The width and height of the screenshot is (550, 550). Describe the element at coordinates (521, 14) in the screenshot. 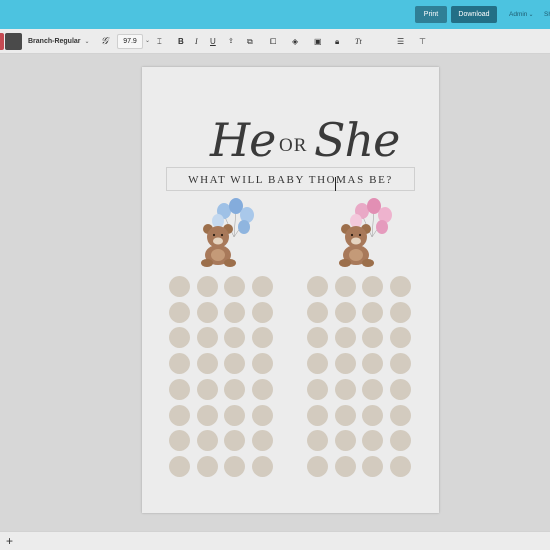

I see `user-menu: Admin⌄` at that location.